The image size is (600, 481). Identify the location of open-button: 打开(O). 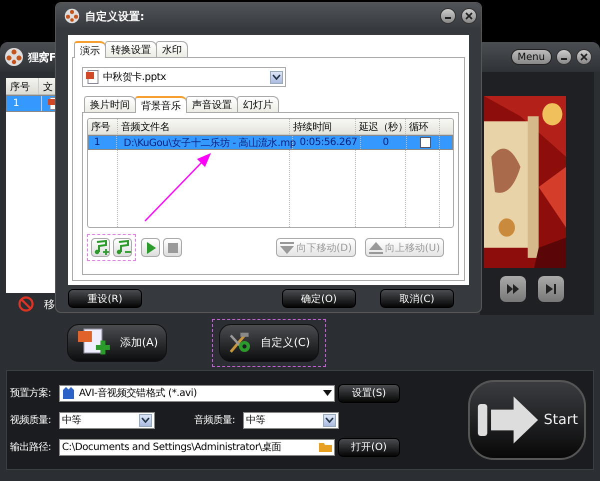
(369, 447).